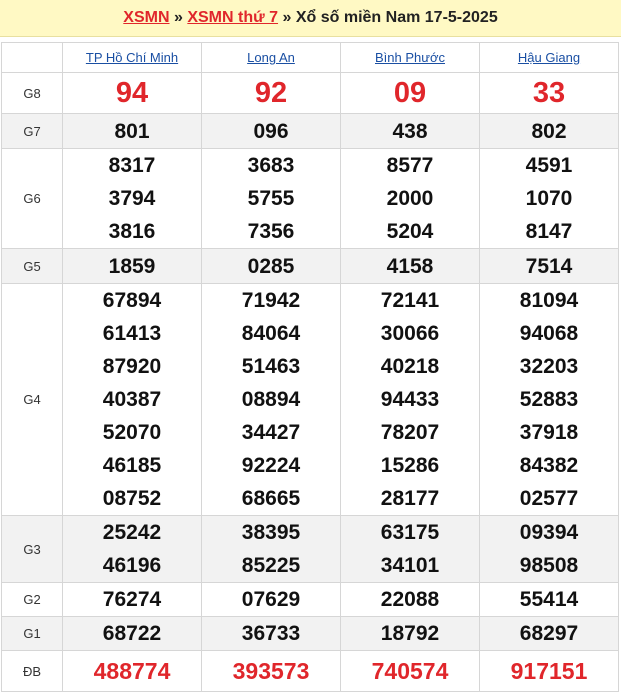 The height and width of the screenshot is (692, 621). Describe the element at coordinates (549, 465) in the screenshot. I see `result-number: 84382` at that location.